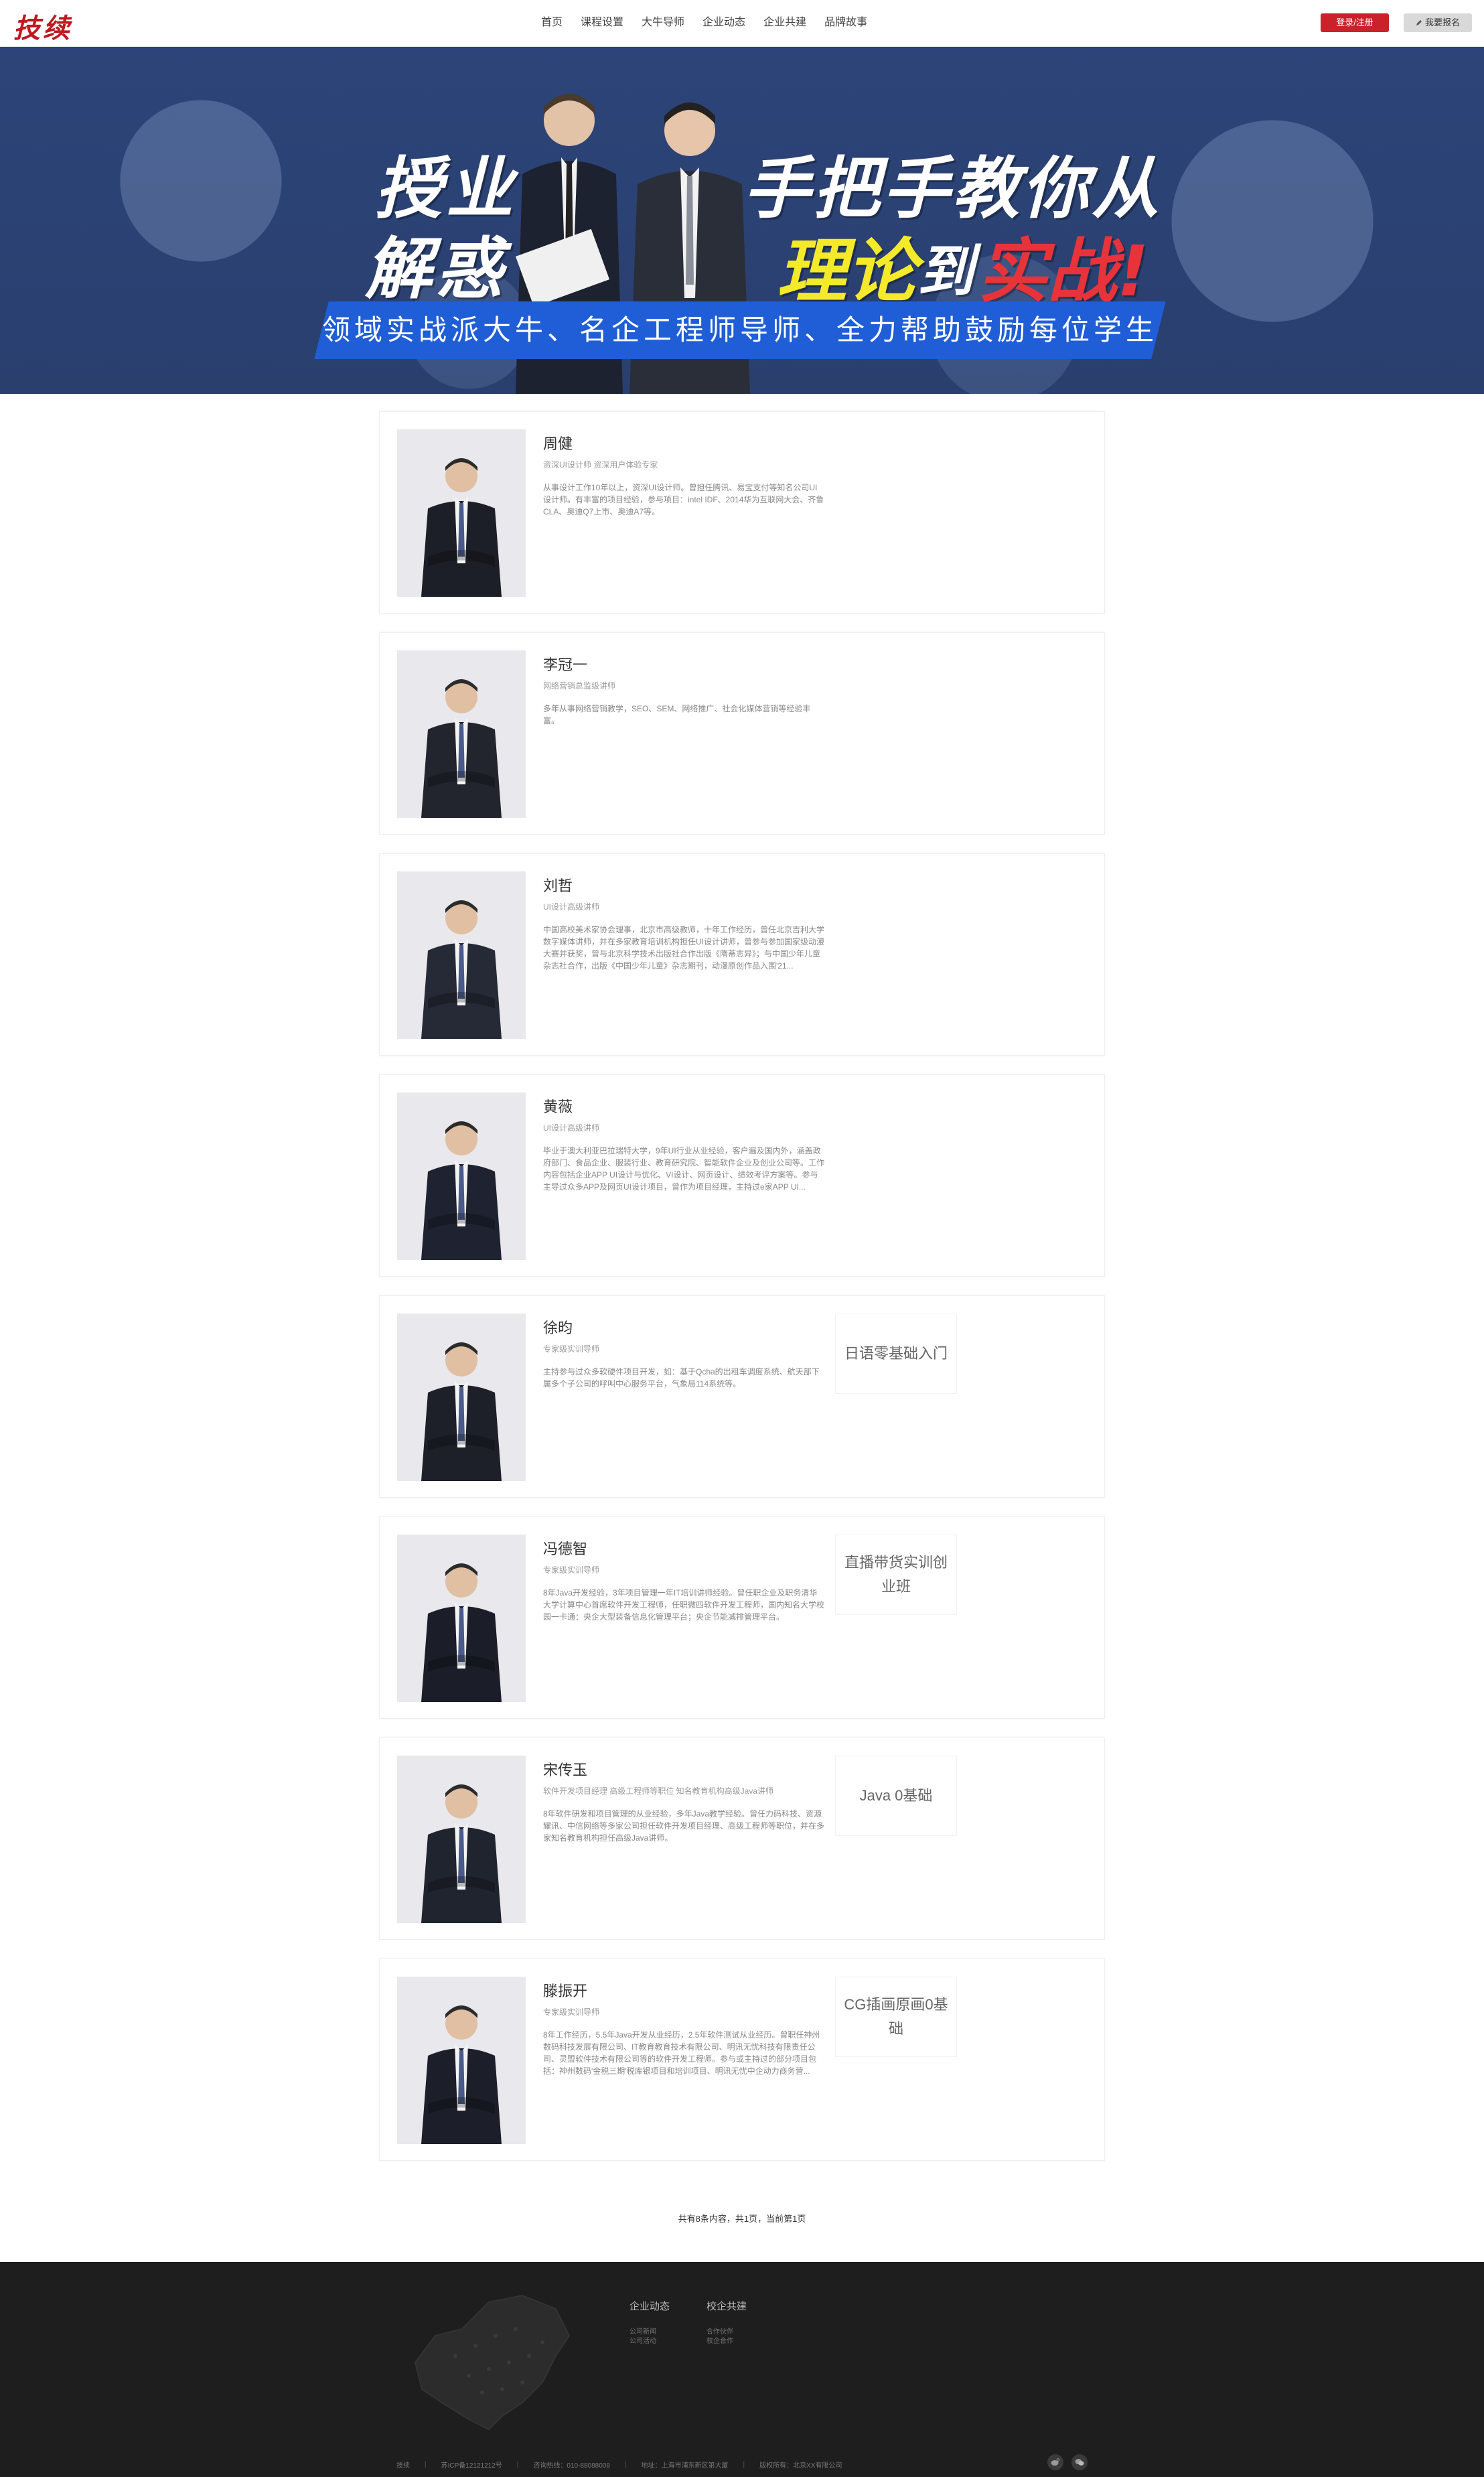 The height and width of the screenshot is (2477, 1484). What do you see at coordinates (558, 442) in the screenshot?
I see `teacher-name: 周健` at bounding box center [558, 442].